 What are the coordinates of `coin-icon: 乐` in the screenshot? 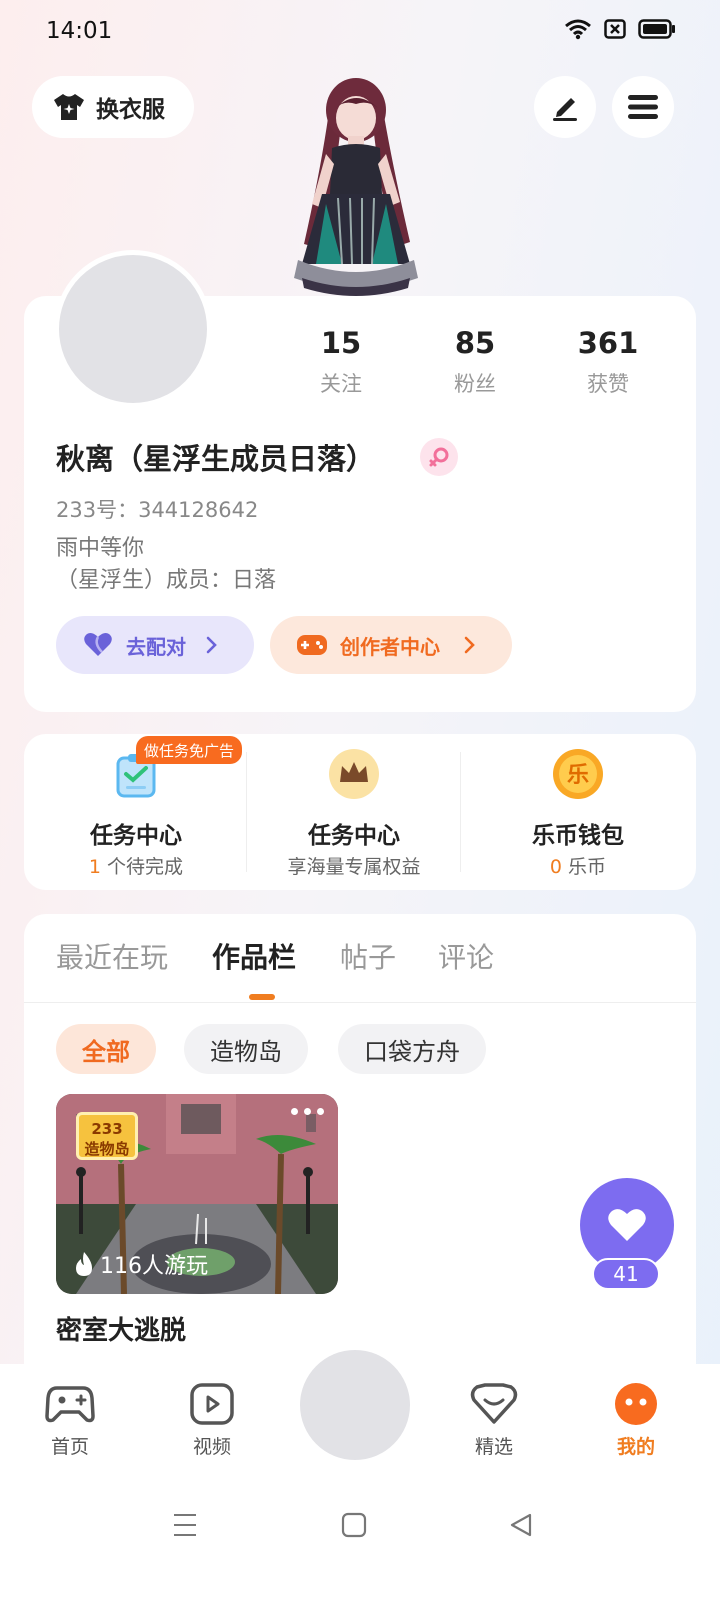 It's located at (578, 774).